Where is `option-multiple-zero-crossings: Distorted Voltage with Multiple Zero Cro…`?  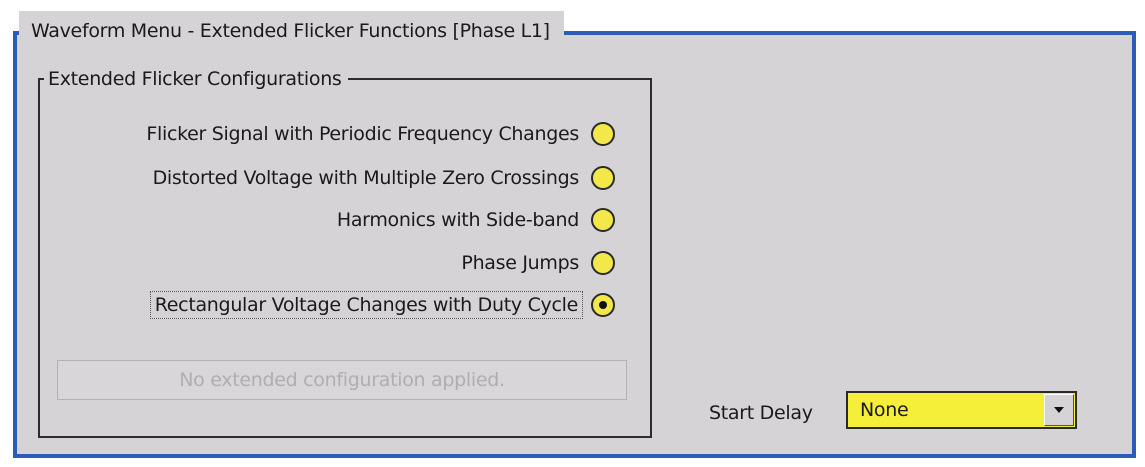
option-multiple-zero-crossings: Distorted Voltage with Multiple Zero Cro… is located at coordinates (382, 178).